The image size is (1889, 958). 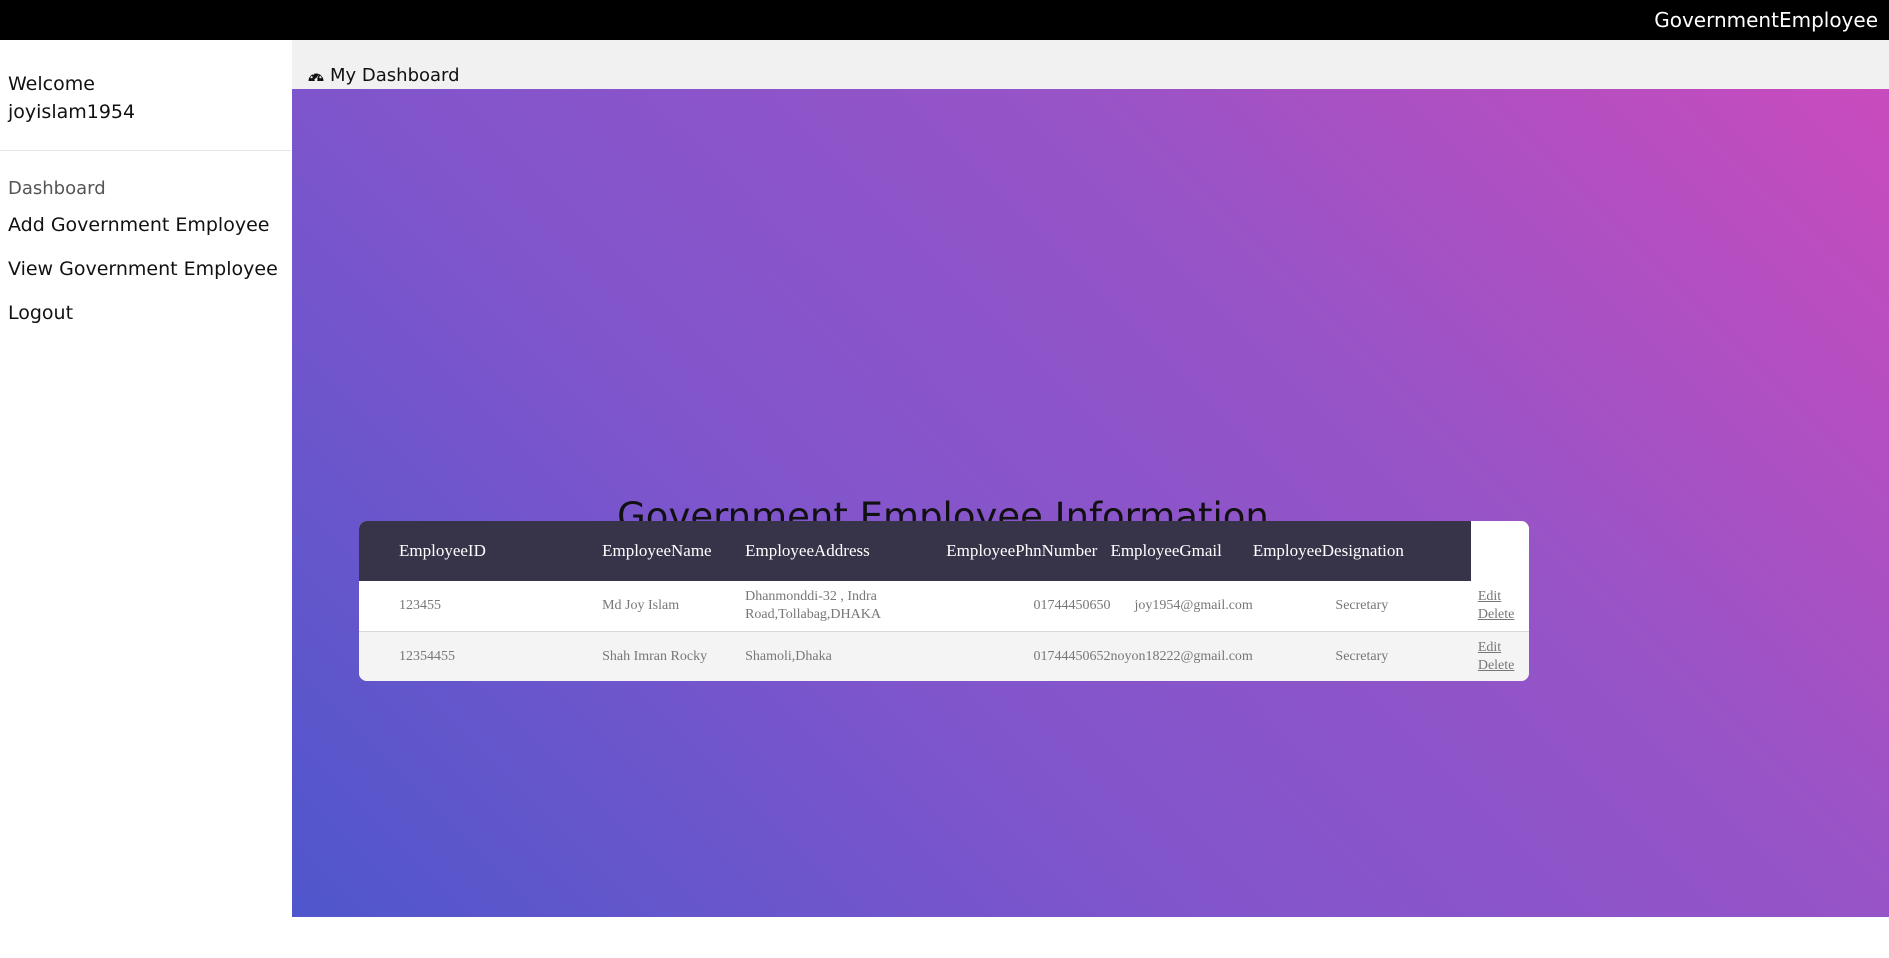 What do you see at coordinates (316, 75) in the screenshot?
I see `tachometer-icon` at bounding box center [316, 75].